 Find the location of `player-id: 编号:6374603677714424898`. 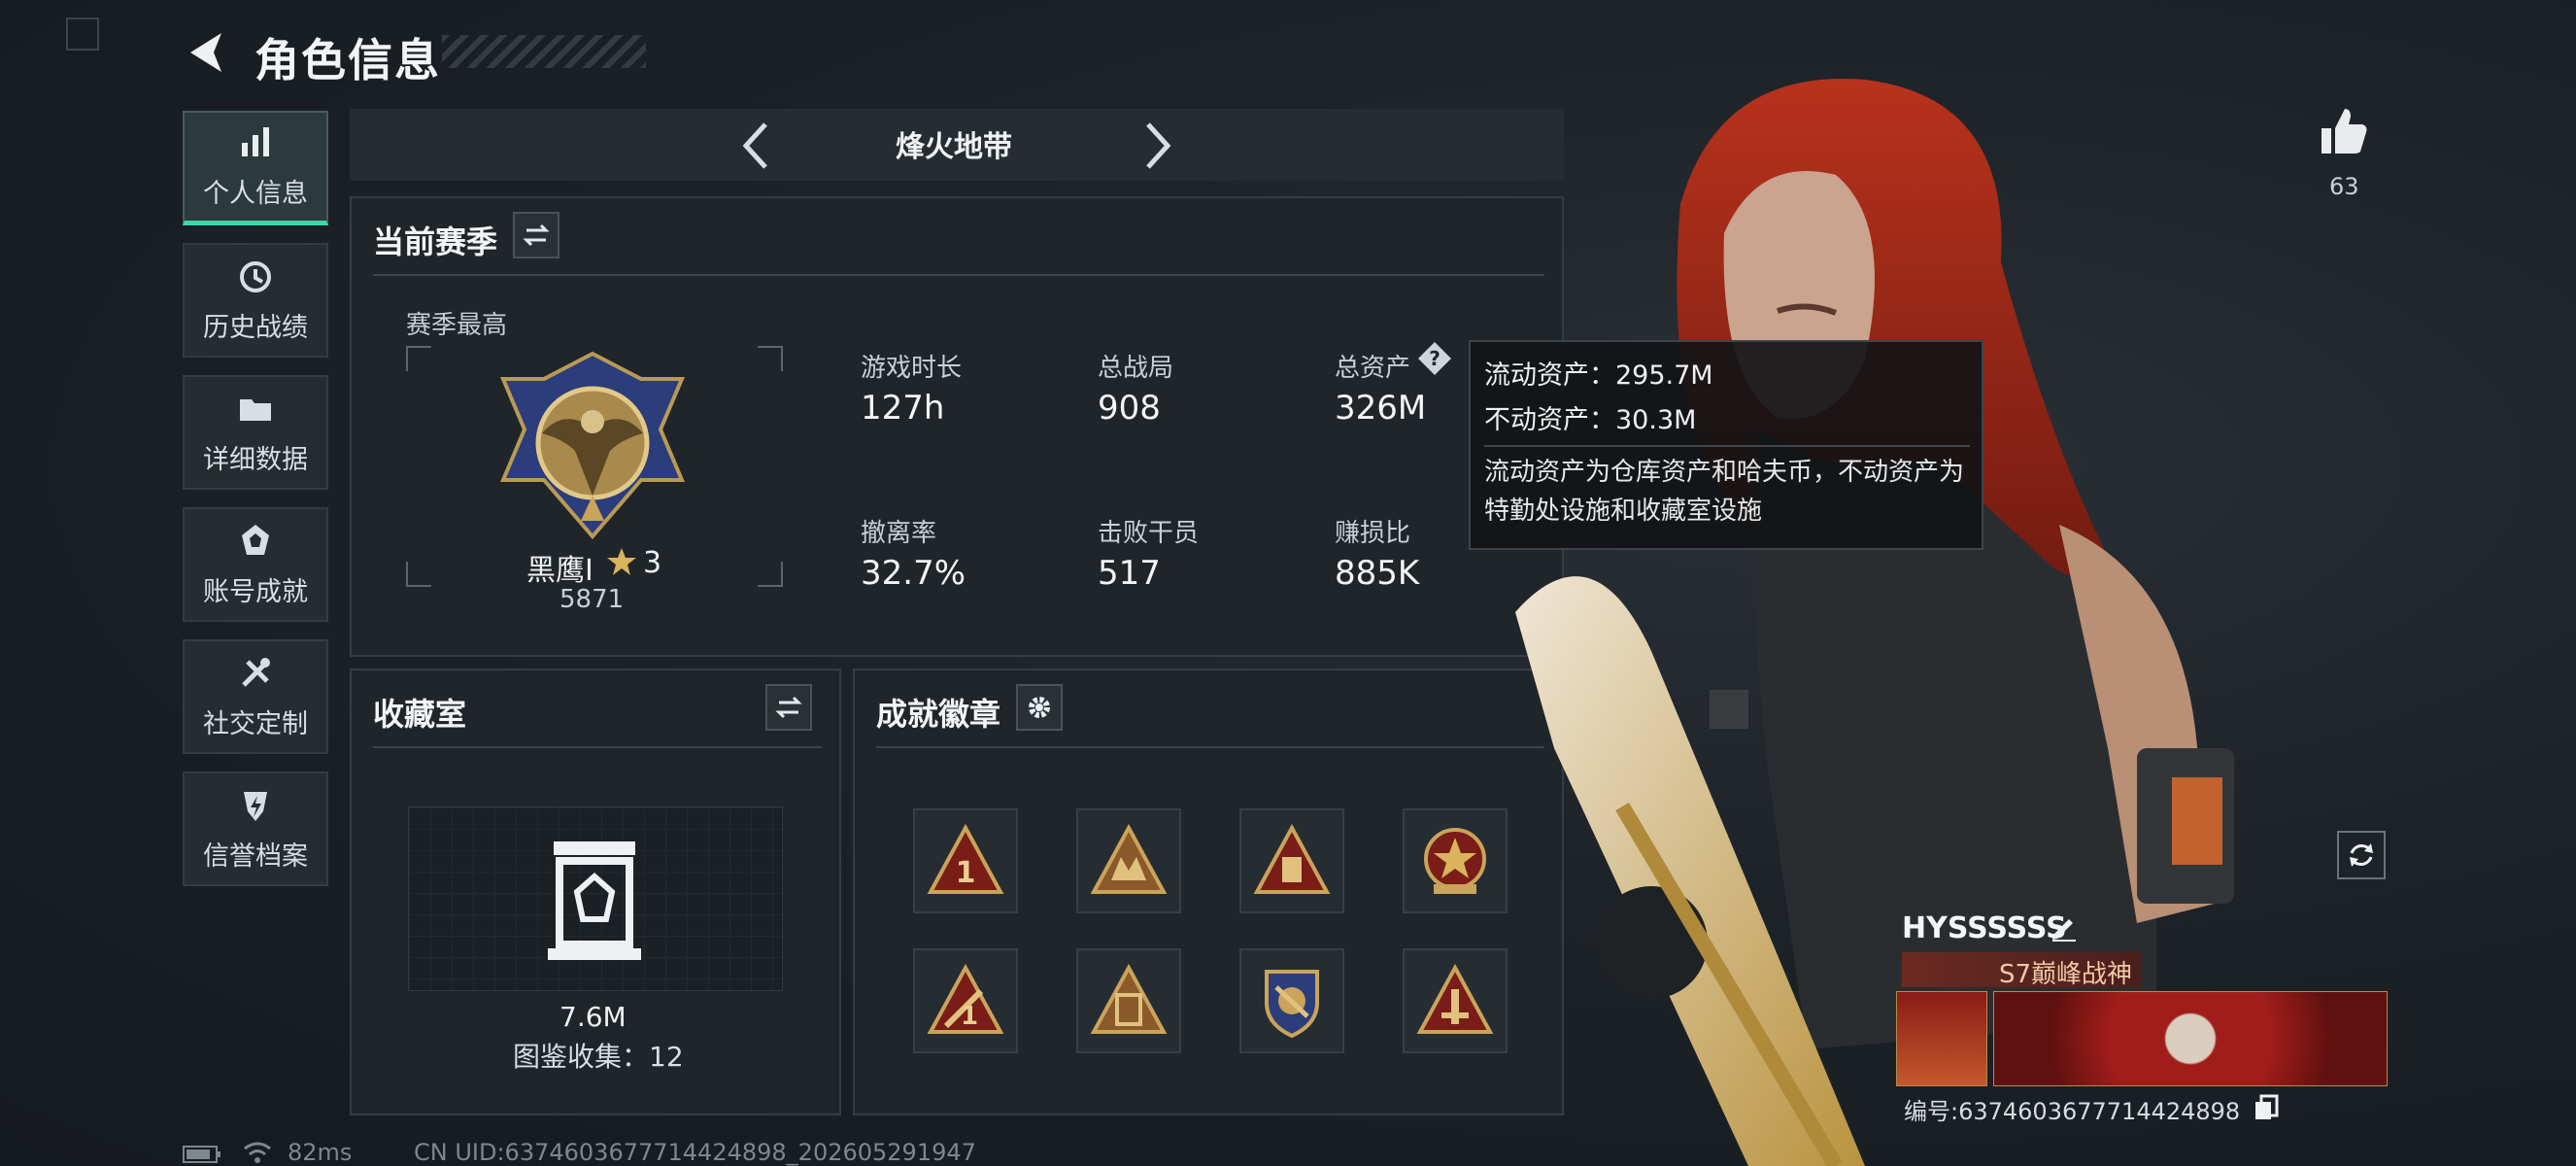

player-id: 编号:6374603677714424898 is located at coordinates (2072, 1111).